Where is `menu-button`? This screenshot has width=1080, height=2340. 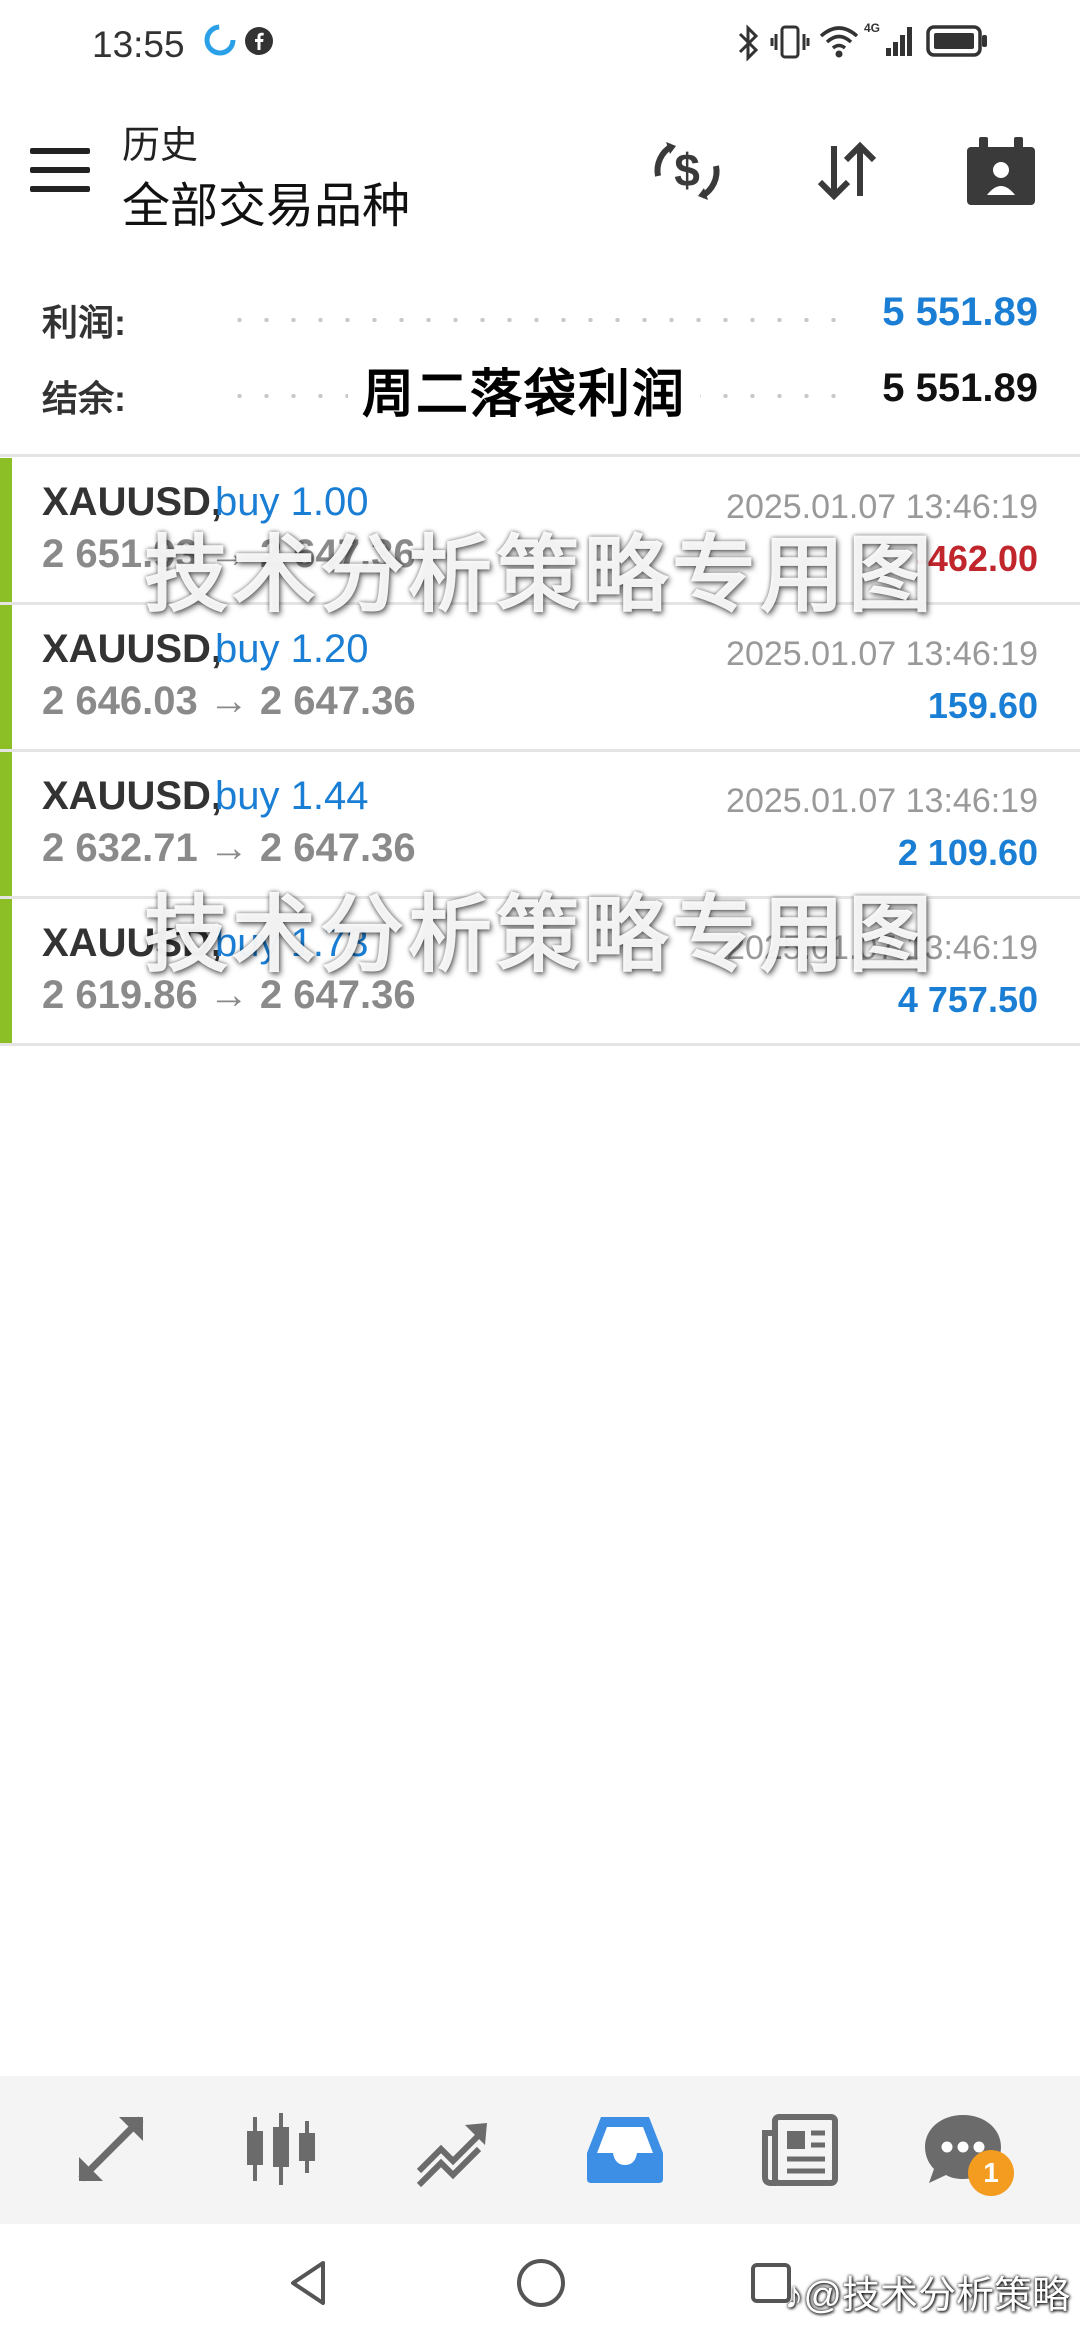
menu-button is located at coordinates (60, 170).